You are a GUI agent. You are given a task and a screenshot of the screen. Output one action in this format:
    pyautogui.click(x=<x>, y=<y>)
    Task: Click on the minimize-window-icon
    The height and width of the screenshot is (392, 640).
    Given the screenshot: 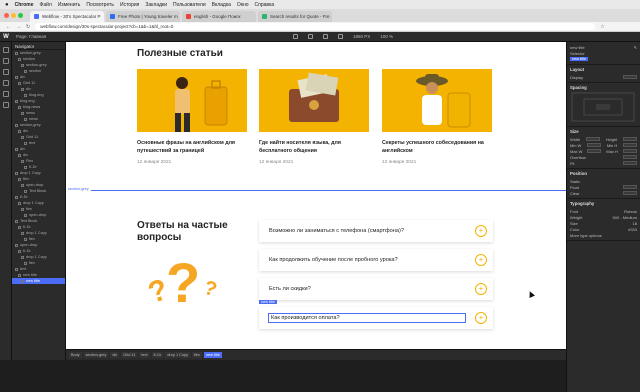 What is the action you would take?
    pyautogui.click(x=13, y=15)
    